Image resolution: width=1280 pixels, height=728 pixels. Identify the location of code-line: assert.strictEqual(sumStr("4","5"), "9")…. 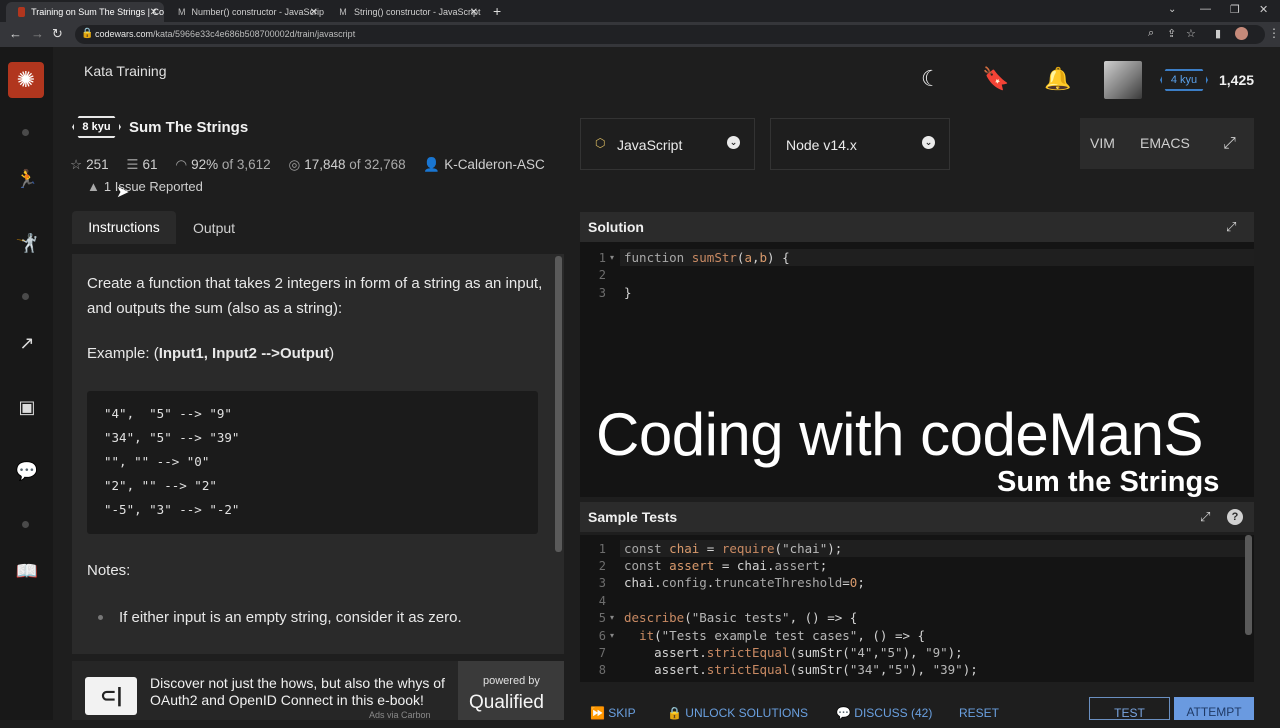
(793, 652).